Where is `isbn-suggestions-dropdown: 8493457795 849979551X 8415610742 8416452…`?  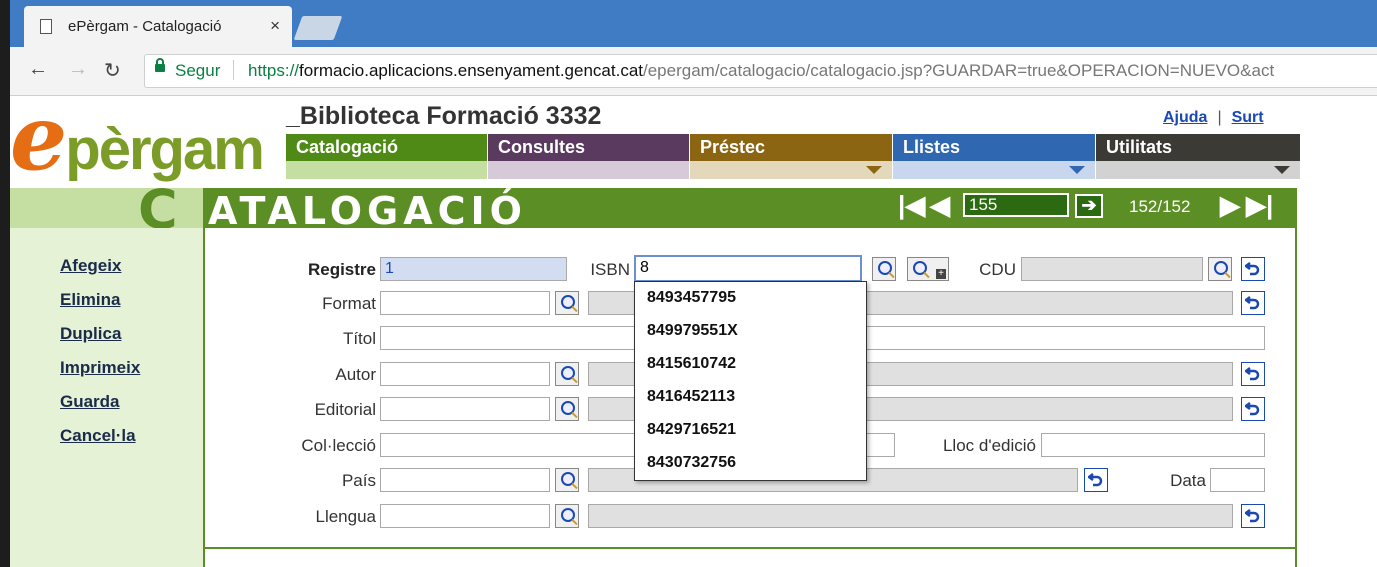 isbn-suggestions-dropdown: 8493457795 849979551X 8415610742 8416452… is located at coordinates (750, 381).